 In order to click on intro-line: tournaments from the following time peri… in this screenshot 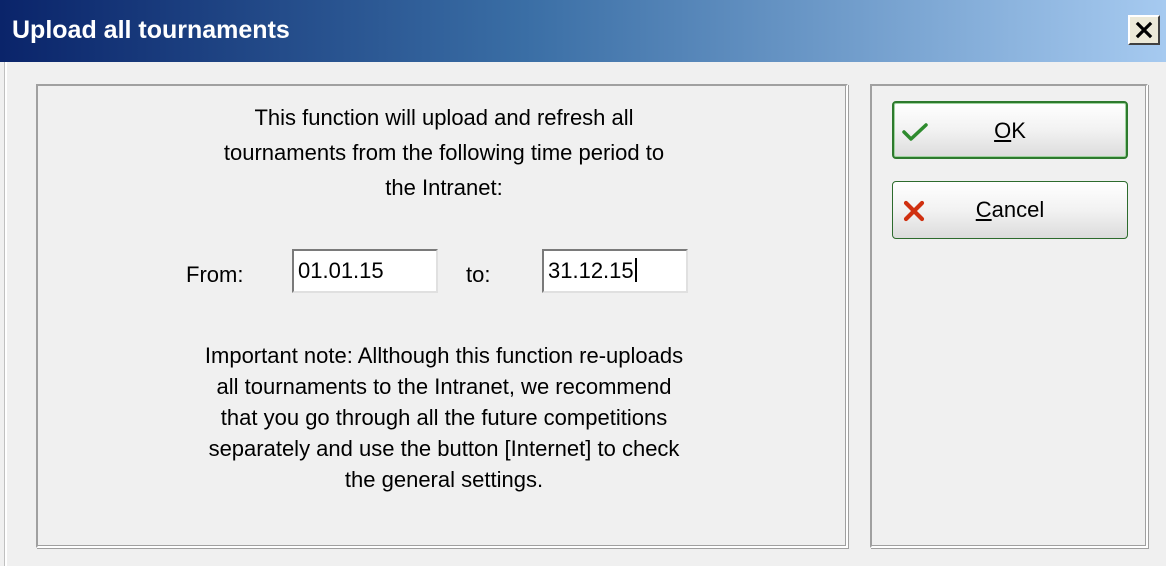, I will do `click(444, 152)`.